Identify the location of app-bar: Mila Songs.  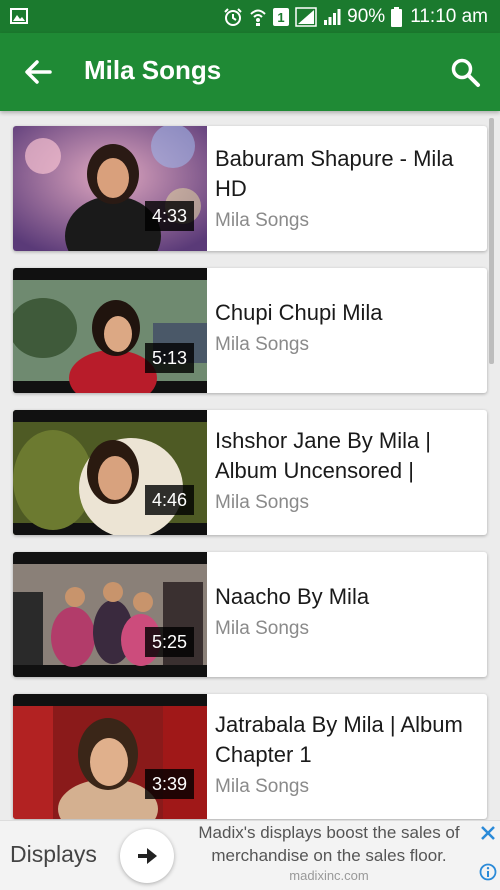
(250, 72).